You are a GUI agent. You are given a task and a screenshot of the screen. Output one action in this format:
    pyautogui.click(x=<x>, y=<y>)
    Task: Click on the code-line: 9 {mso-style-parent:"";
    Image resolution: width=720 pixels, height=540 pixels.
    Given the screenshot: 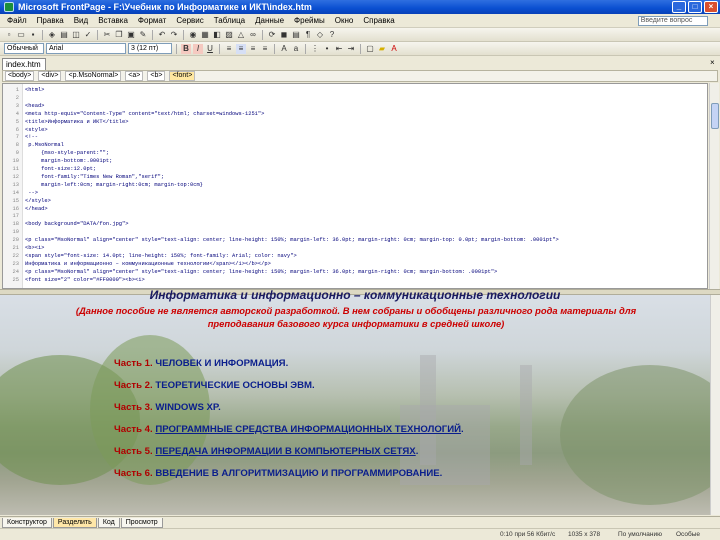 What is the action you would take?
    pyautogui.click(x=355, y=153)
    